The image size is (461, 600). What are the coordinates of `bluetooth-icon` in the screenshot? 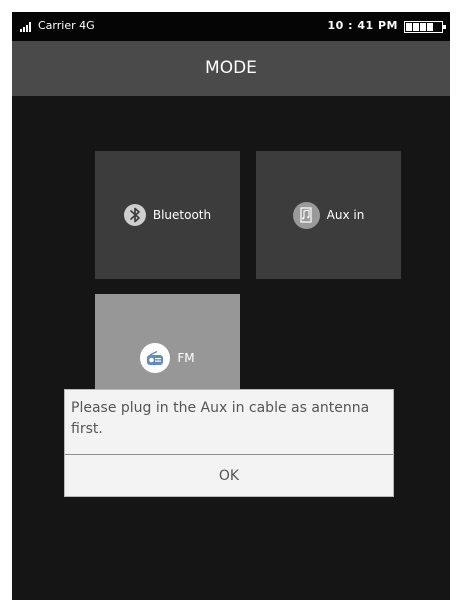 It's located at (134, 215).